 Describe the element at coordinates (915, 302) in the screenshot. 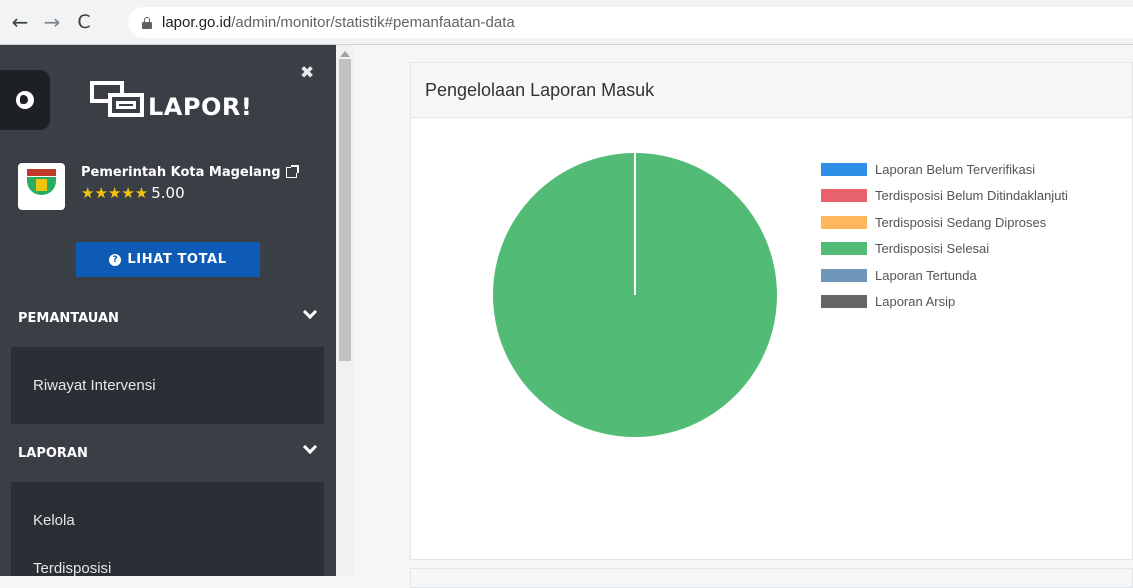

I see `legend-label: Laporan Arsip` at that location.